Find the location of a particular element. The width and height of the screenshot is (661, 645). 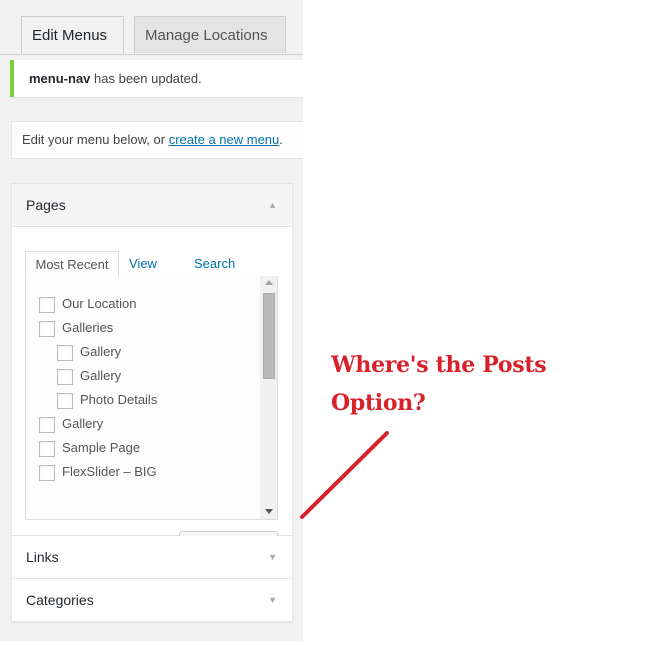

annotation-arrow is located at coordinates (344, 475).